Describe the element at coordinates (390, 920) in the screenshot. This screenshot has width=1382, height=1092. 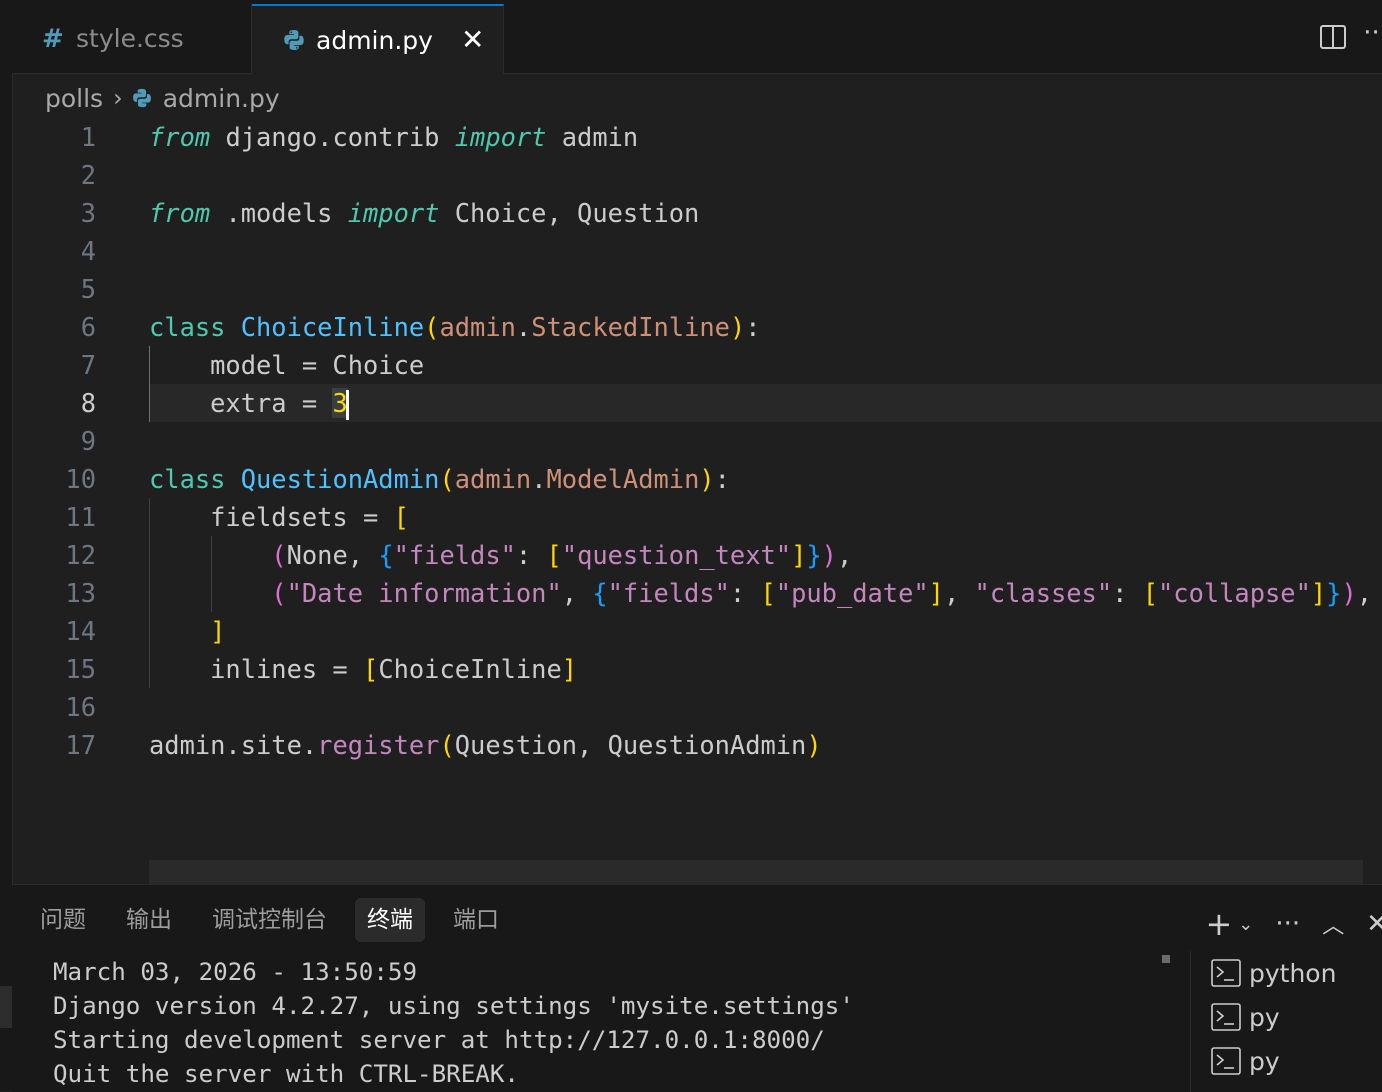
I see `tab-terminal: 终端` at that location.